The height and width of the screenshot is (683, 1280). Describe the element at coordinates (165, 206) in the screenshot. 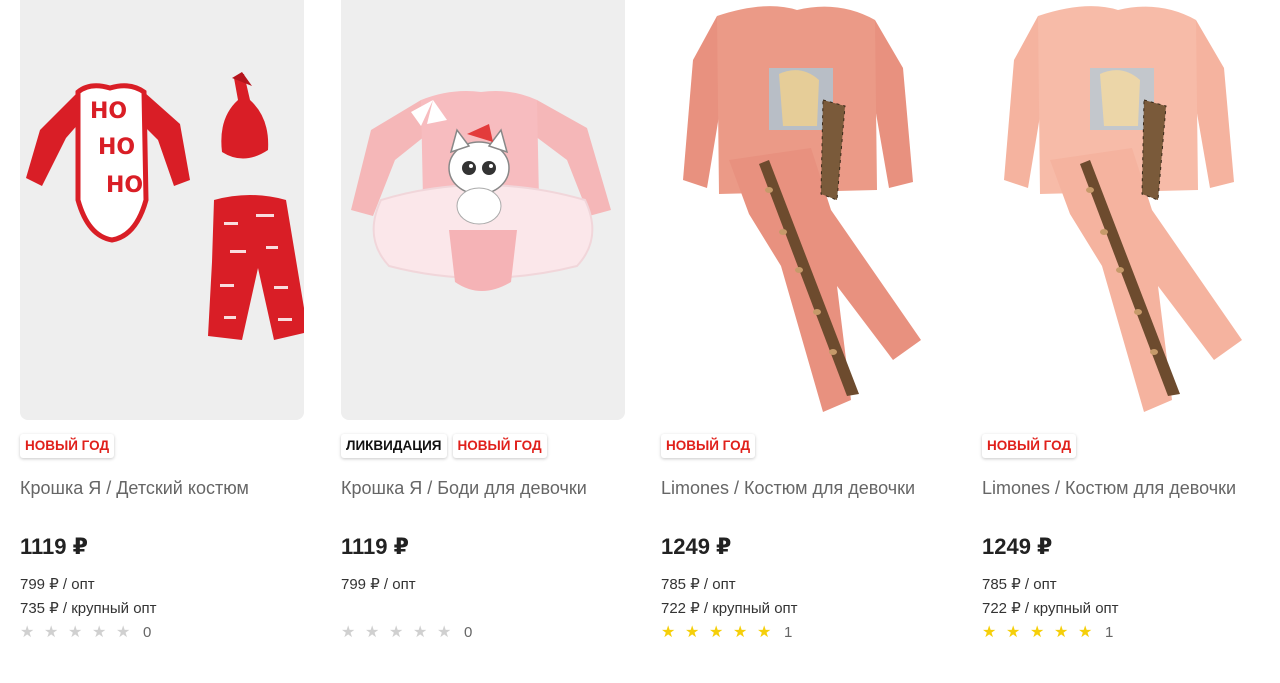

I see `baby-set-image: HO HO HO` at that location.